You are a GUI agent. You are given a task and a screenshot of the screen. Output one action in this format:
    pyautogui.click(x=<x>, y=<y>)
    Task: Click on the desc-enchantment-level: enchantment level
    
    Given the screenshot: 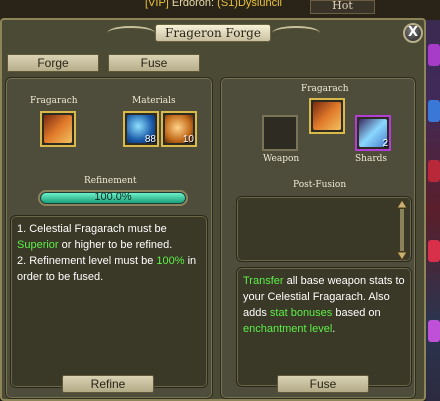 What is the action you would take?
    pyautogui.click(x=288, y=329)
    